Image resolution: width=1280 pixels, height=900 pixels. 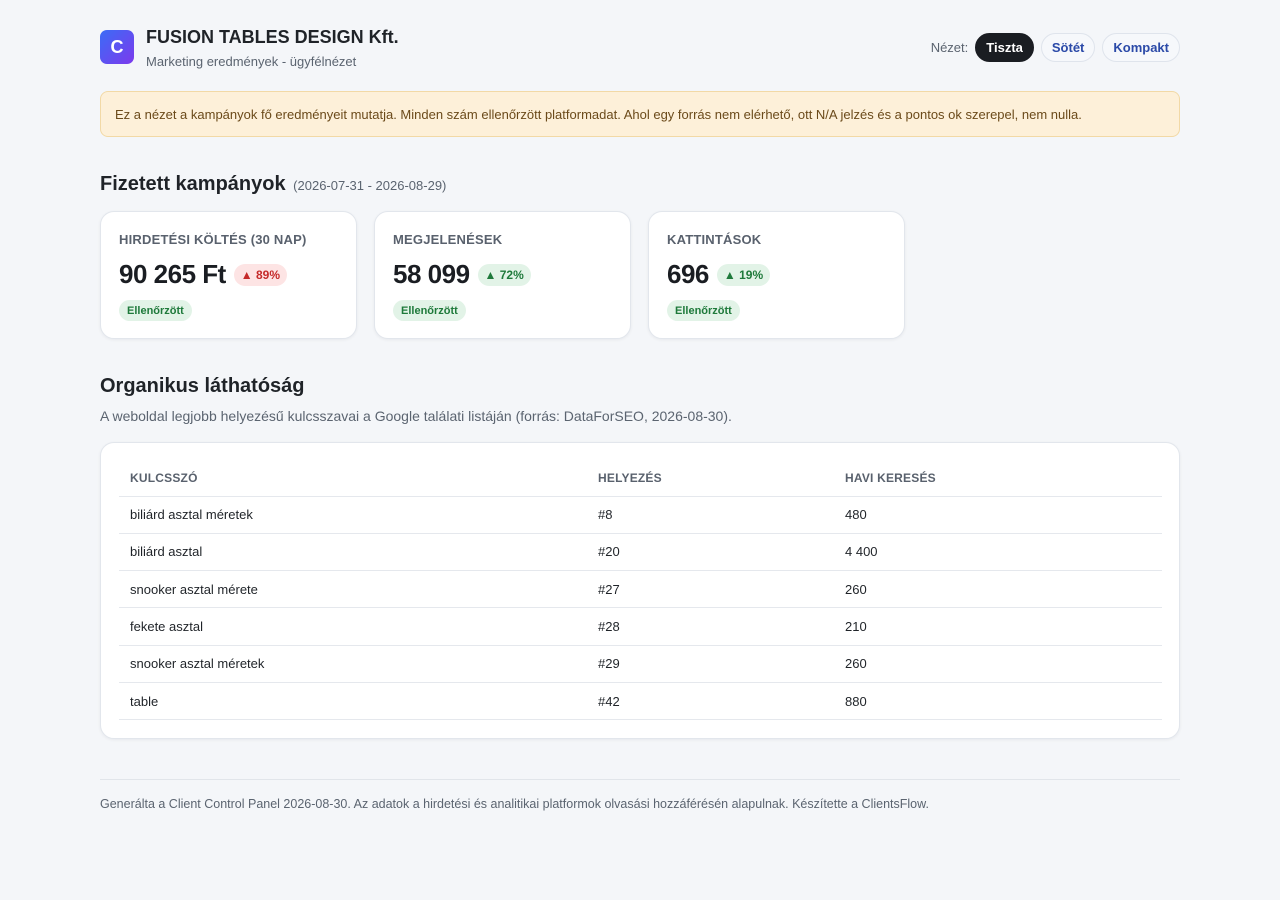 What do you see at coordinates (710, 664) in the screenshot?
I see `position-cell: #29` at bounding box center [710, 664].